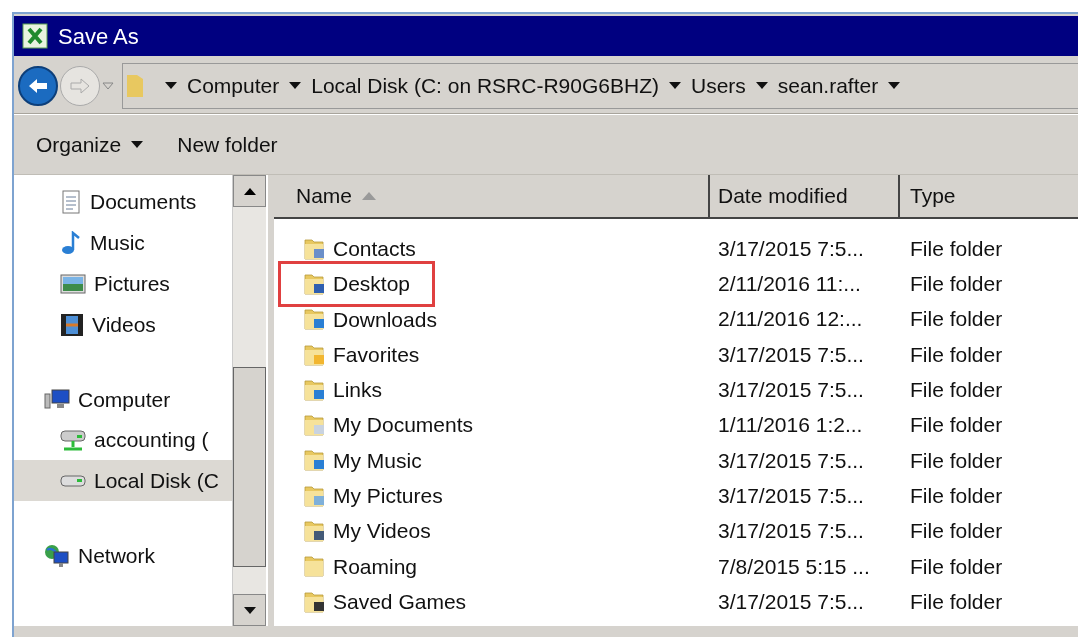  What do you see at coordinates (388, 496) in the screenshot?
I see `file-name: My Pictures` at bounding box center [388, 496].